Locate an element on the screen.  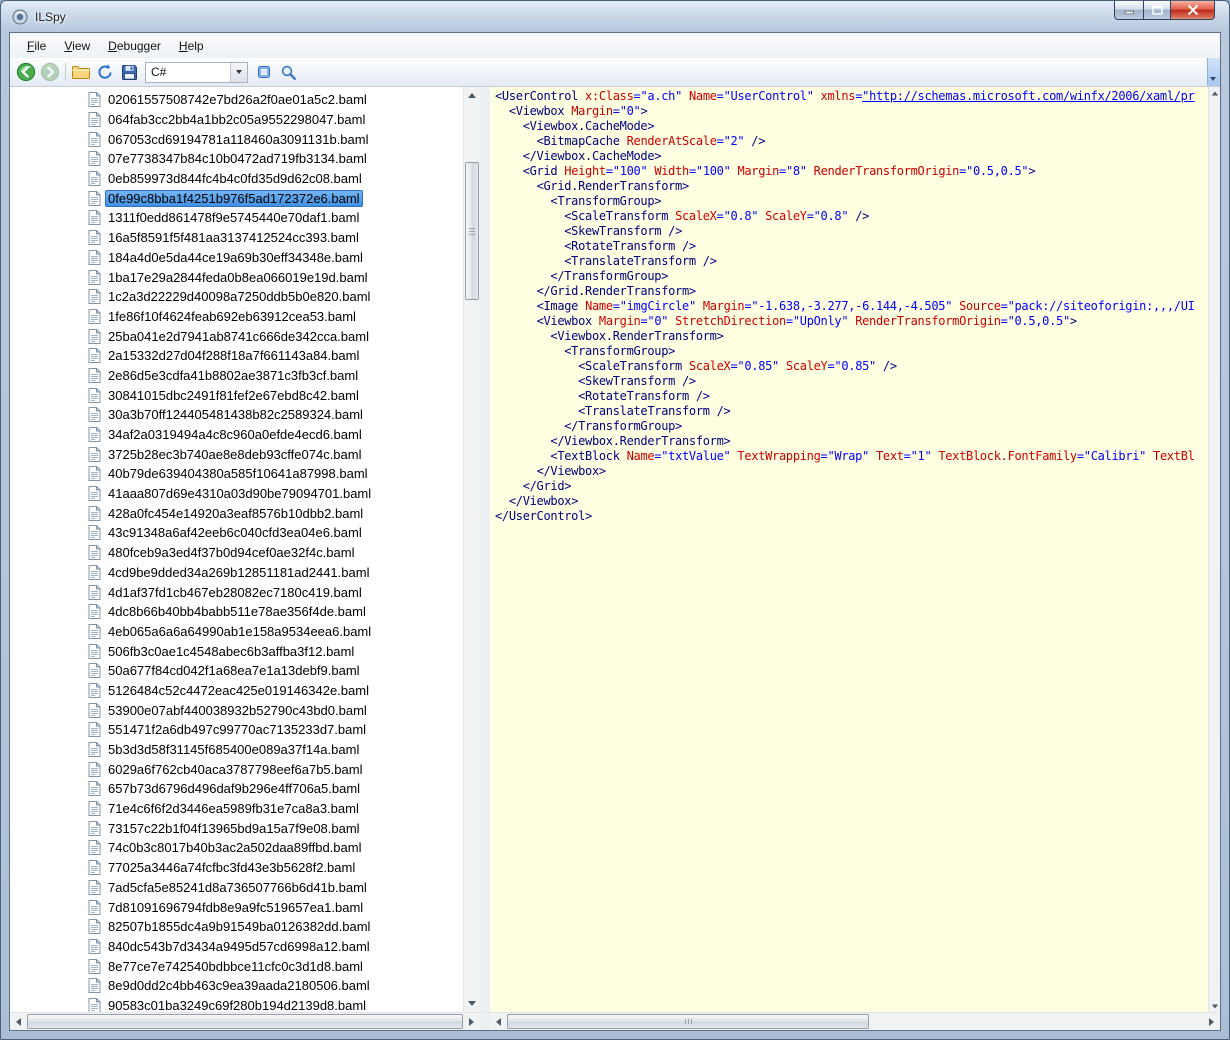
menu-item-help: Help is located at coordinates (191, 46).